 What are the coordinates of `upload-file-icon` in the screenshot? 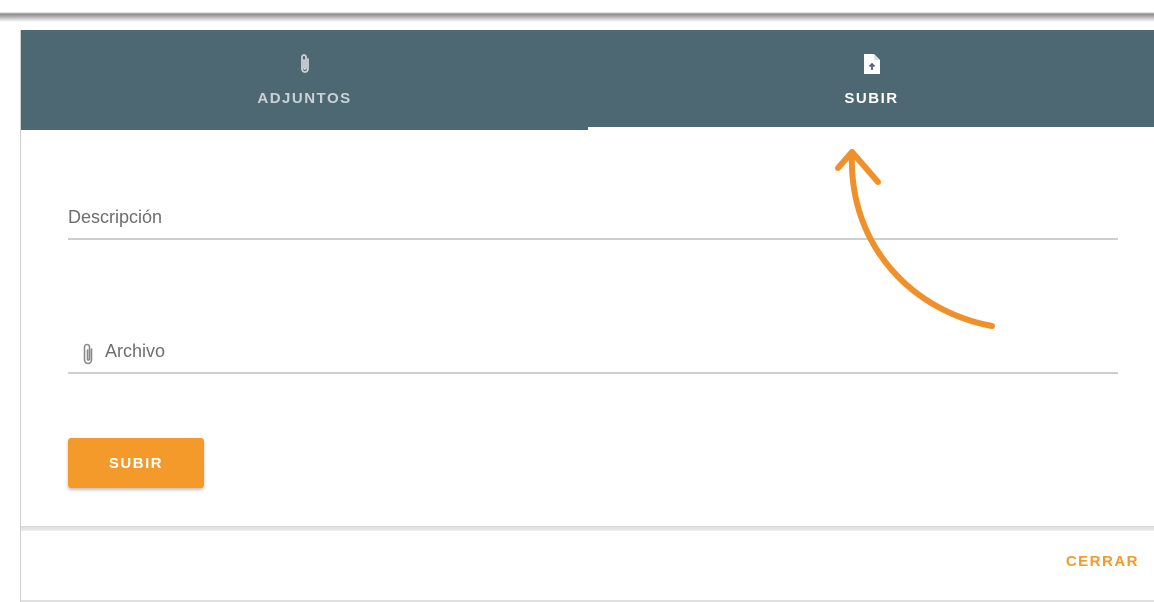 It's located at (872, 64).